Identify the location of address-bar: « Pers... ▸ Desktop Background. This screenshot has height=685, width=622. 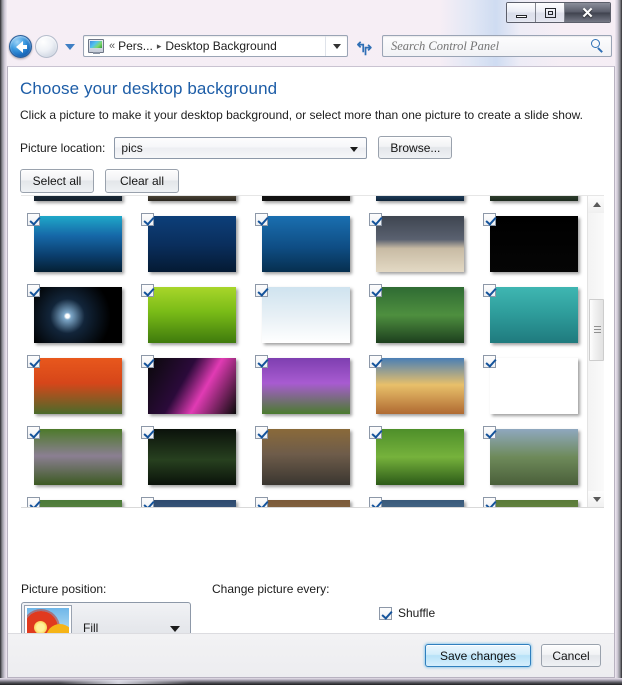
(215, 46).